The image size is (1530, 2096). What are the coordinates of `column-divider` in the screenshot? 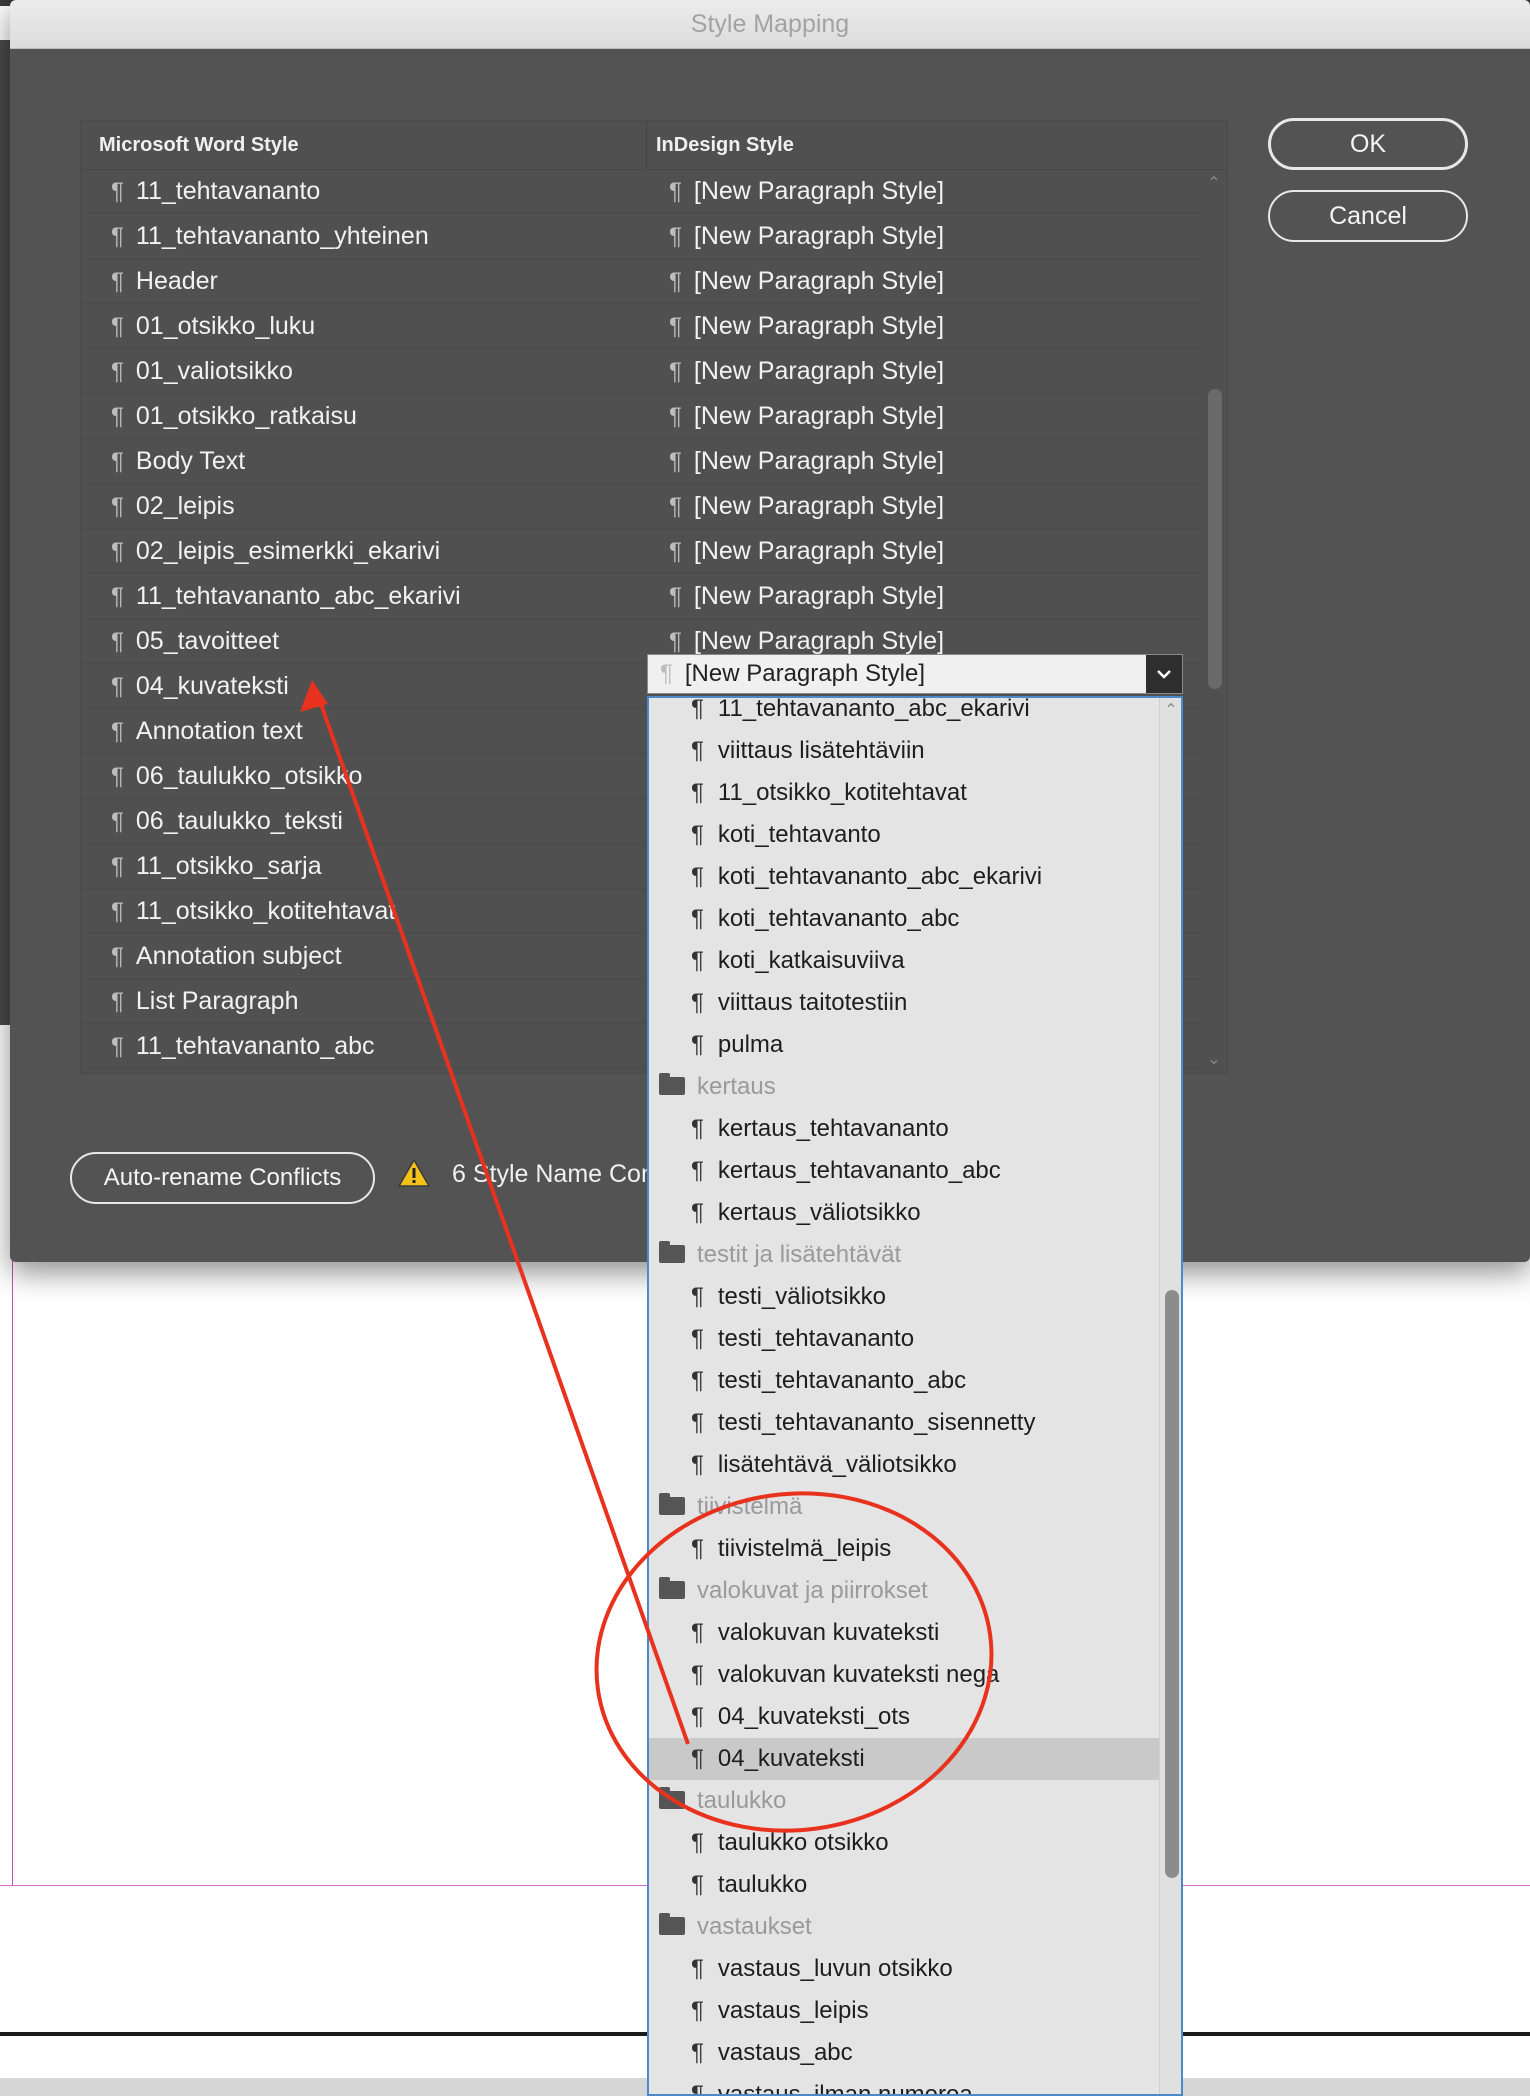 It's located at (646, 145).